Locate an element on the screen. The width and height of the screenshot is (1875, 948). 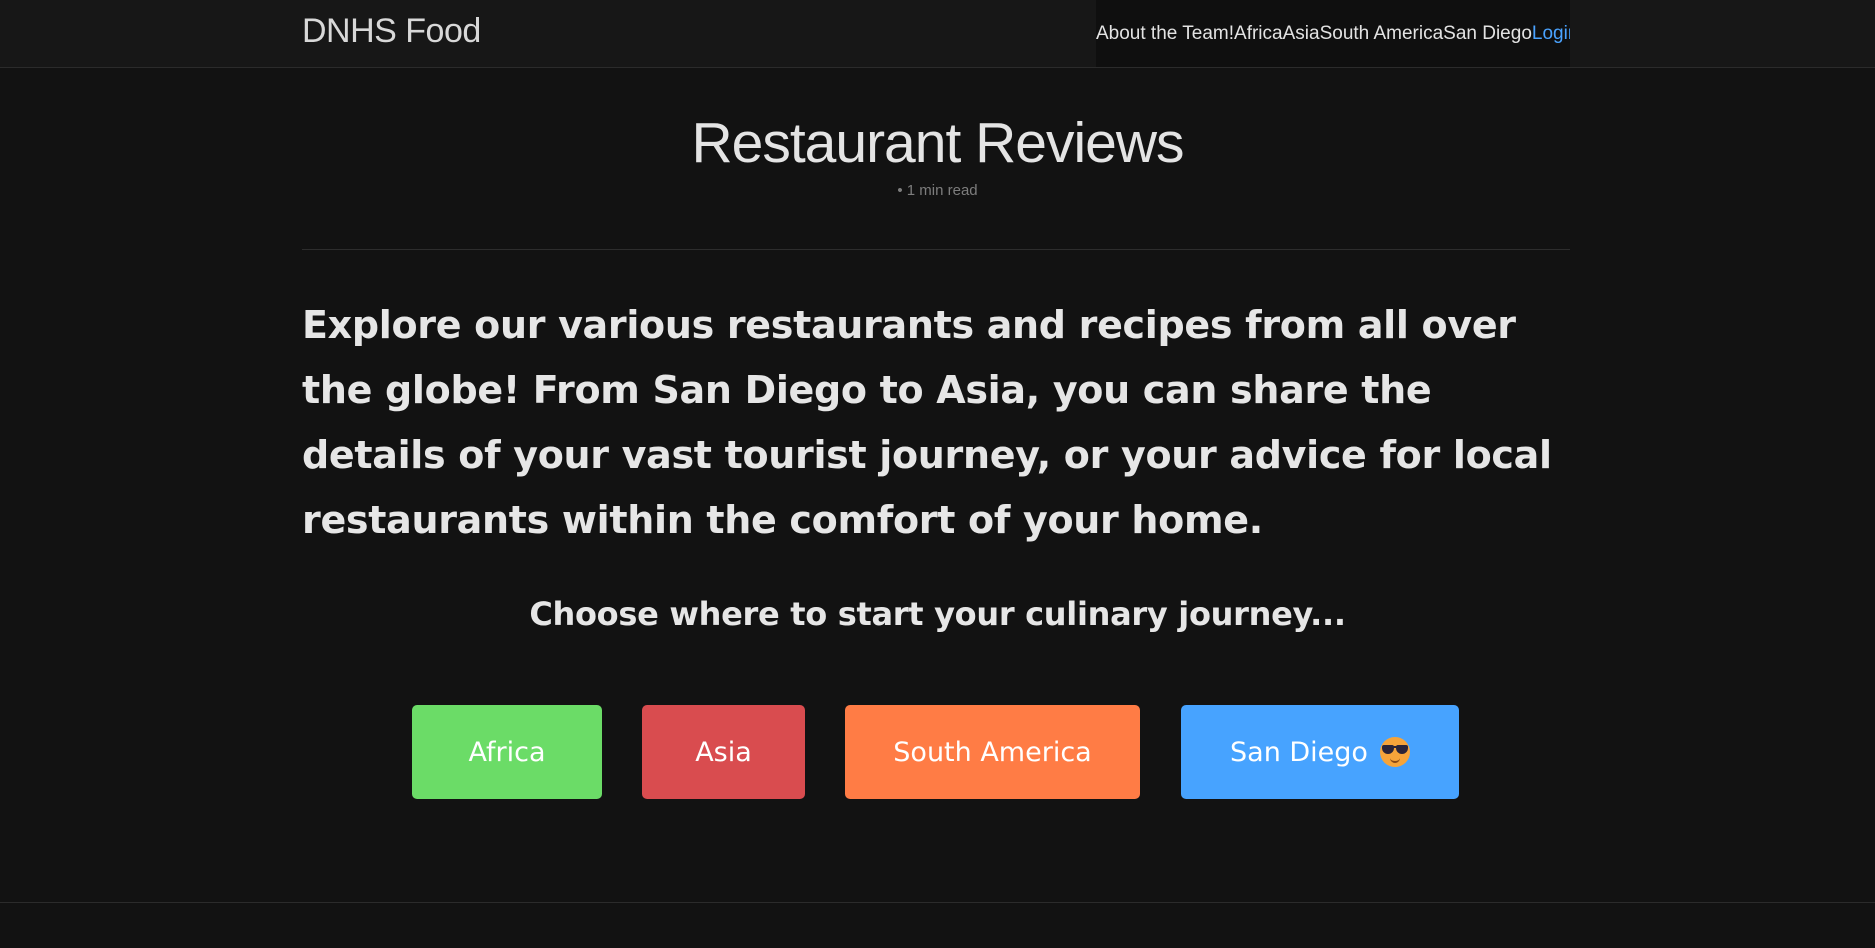
africa-button: Africa is located at coordinates (507, 752).